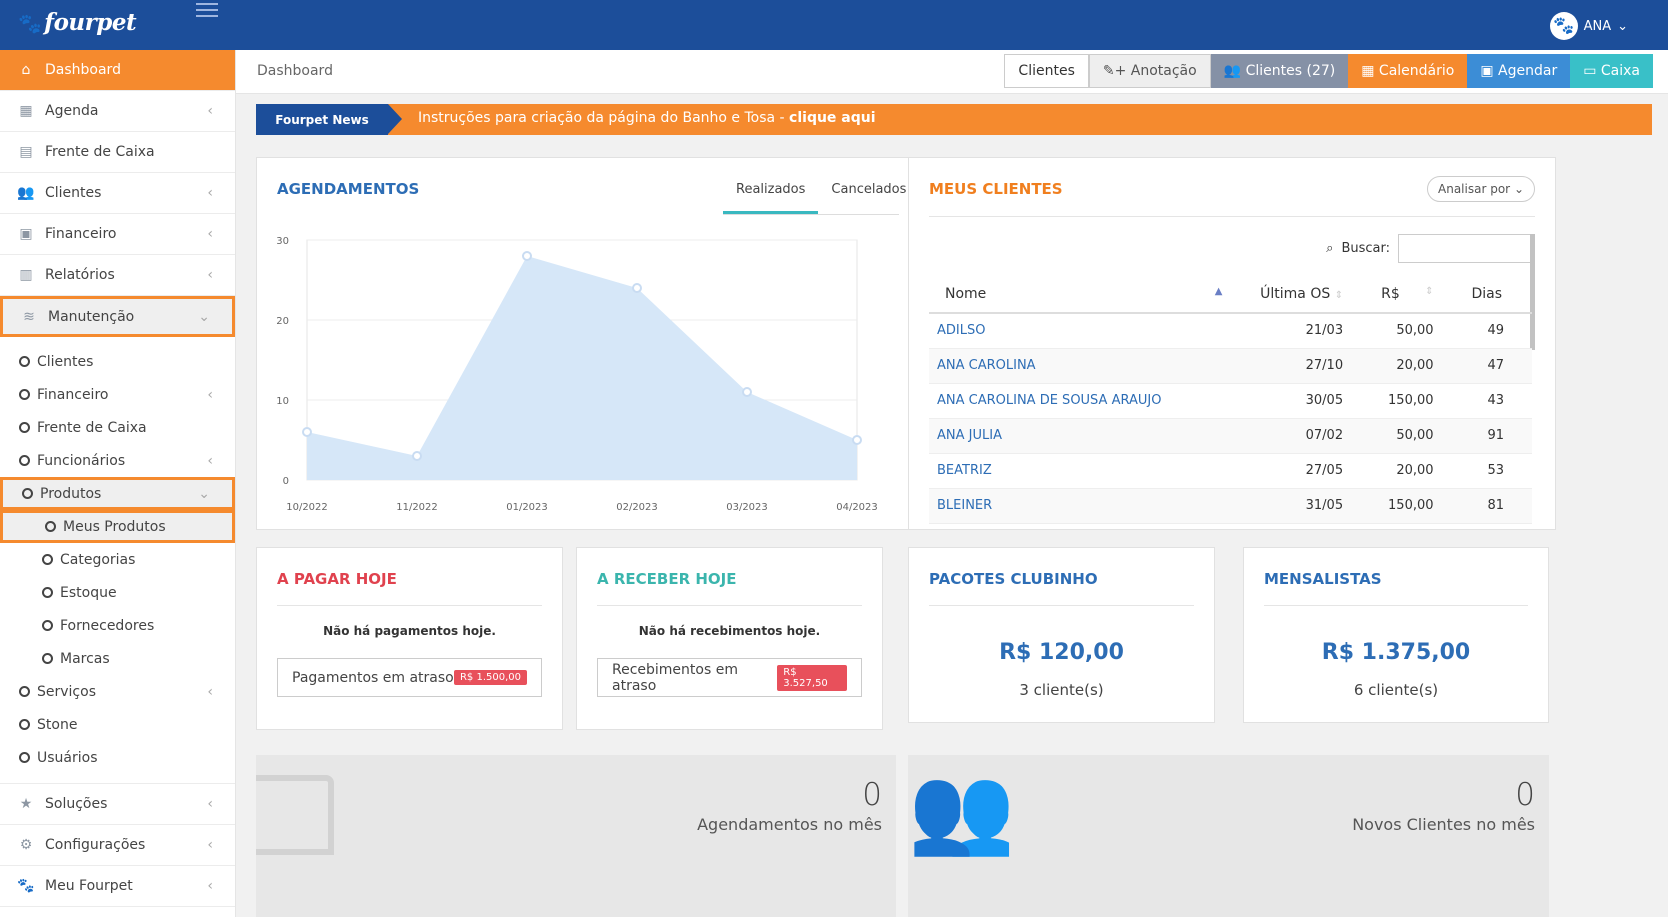 The image size is (1668, 917). What do you see at coordinates (1149, 71) in the screenshot?
I see `anotacao-button: ✎ + Anotação` at bounding box center [1149, 71].